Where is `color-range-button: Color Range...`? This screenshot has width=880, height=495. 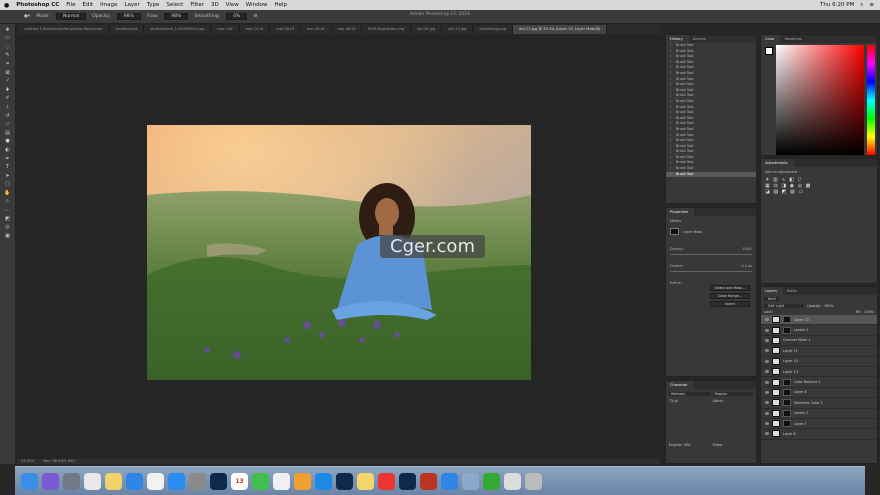
color-range-button: Color Range... is located at coordinates (730, 296).